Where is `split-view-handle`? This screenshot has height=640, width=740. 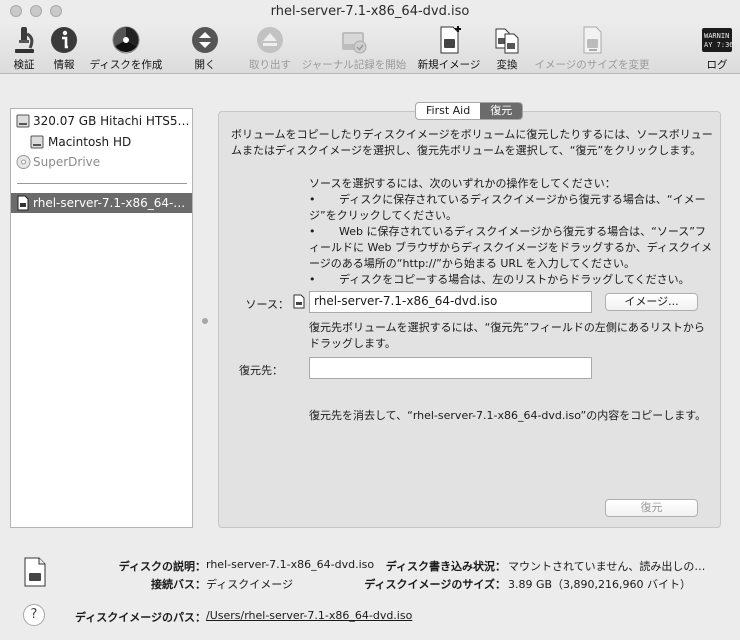
split-view-handle is located at coordinates (205, 321).